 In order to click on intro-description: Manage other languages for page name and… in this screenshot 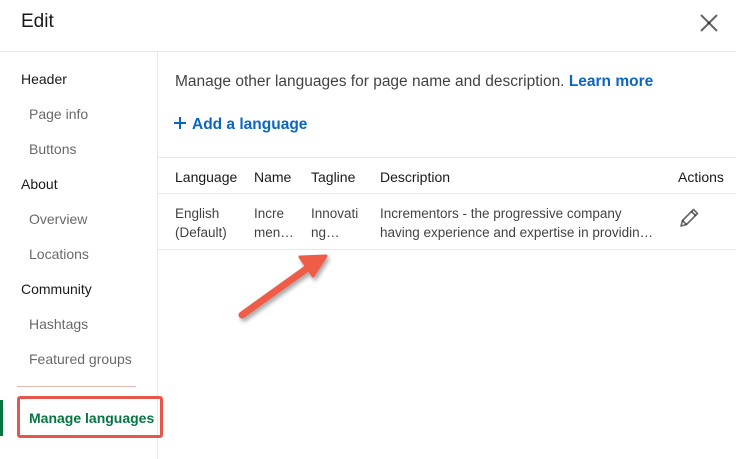, I will do `click(370, 81)`.